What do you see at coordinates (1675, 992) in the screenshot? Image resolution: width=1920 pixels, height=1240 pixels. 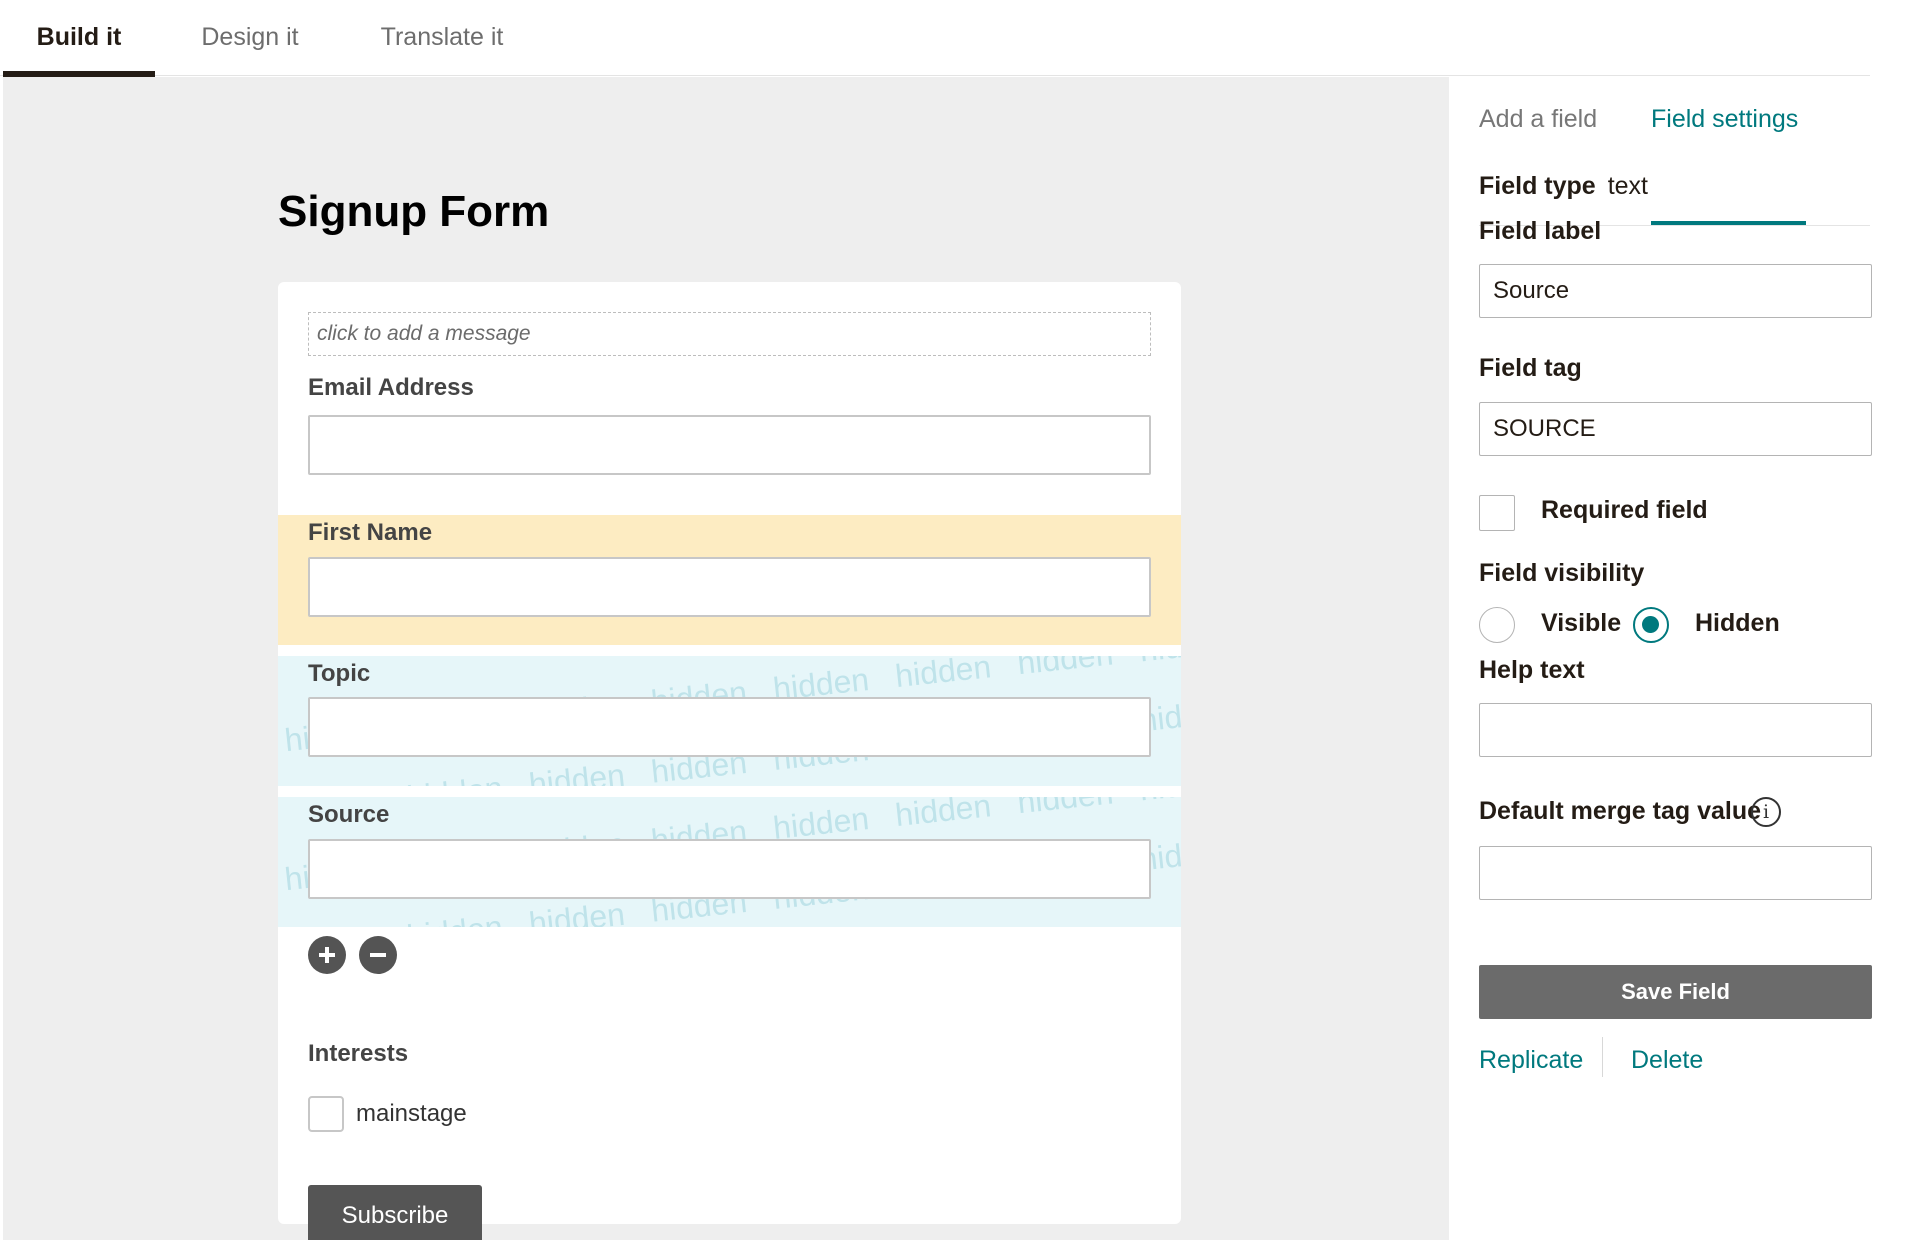 I see `save-field-button: Save Field` at bounding box center [1675, 992].